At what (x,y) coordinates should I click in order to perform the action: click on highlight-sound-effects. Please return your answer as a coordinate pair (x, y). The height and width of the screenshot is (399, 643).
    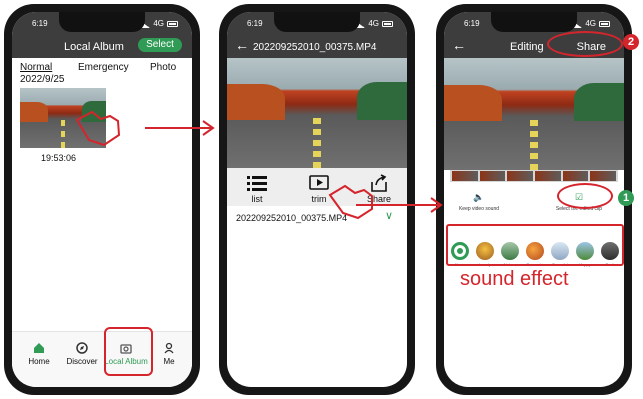
    Looking at the image, I should click on (535, 245).